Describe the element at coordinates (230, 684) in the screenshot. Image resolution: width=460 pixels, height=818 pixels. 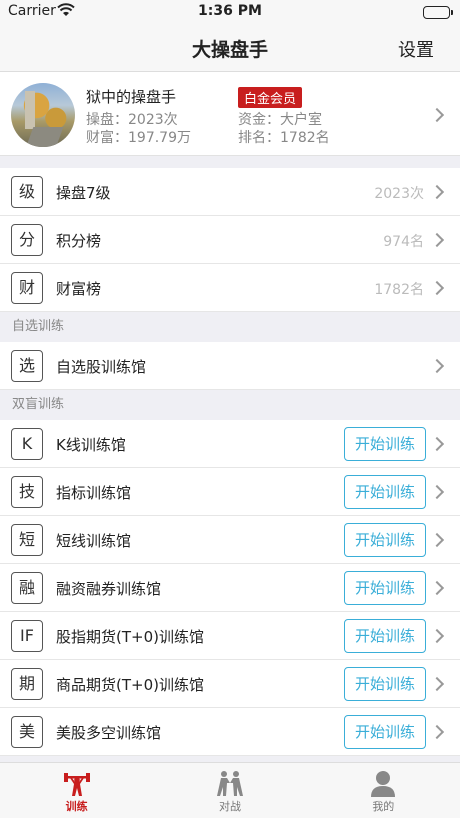
I see `list-item-commodity-futures: 期 商品期货(T+0)训练馆 开始训练` at that location.